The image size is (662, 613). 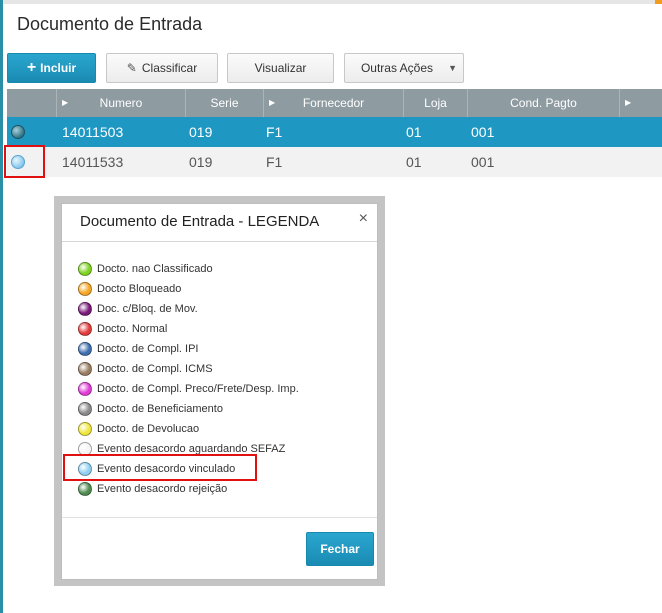 I want to click on table-row: 14011503 019 F1 01 001, so click(x=334, y=132).